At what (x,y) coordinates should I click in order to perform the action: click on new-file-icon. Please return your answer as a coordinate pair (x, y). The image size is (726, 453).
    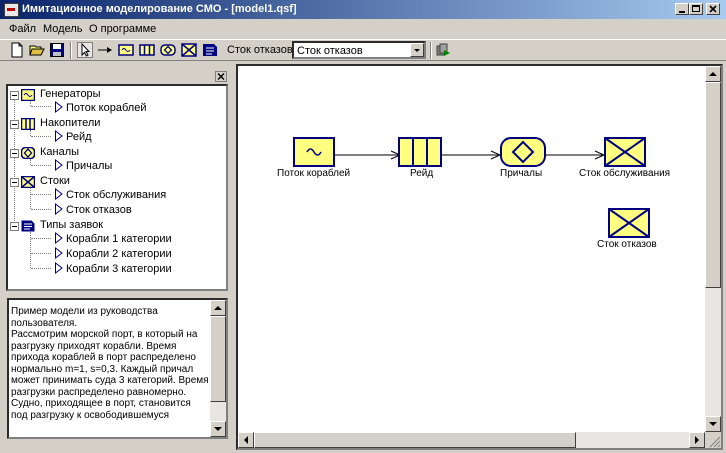
    Looking at the image, I should click on (17, 50).